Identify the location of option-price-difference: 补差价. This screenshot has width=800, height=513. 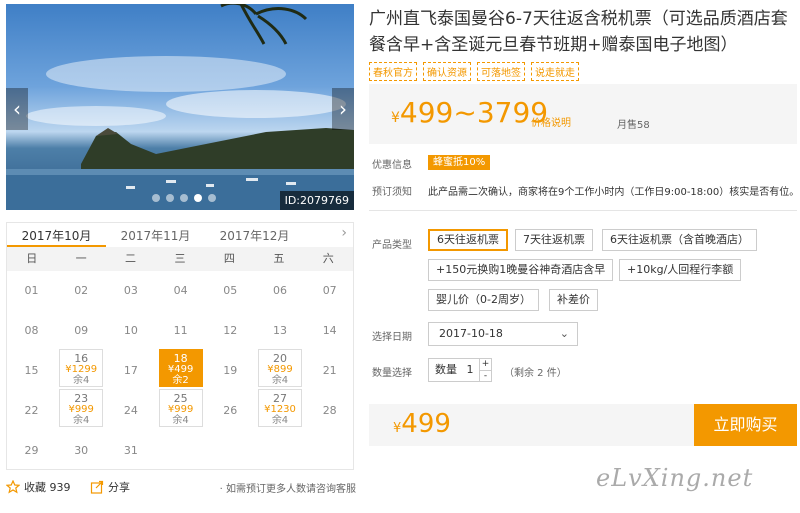
(573, 300).